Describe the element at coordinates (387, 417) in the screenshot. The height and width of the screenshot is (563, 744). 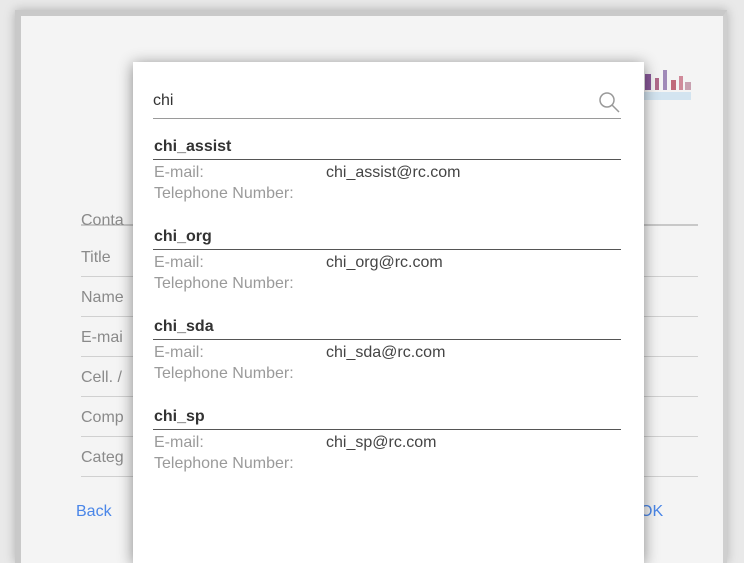
I see `result-name: chi_sp` at that location.